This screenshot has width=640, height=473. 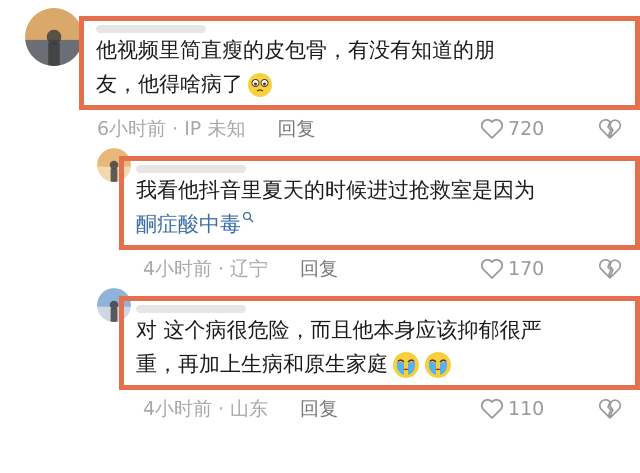 I want to click on comment-time-location: 4小时前 · 山东, so click(x=205, y=409).